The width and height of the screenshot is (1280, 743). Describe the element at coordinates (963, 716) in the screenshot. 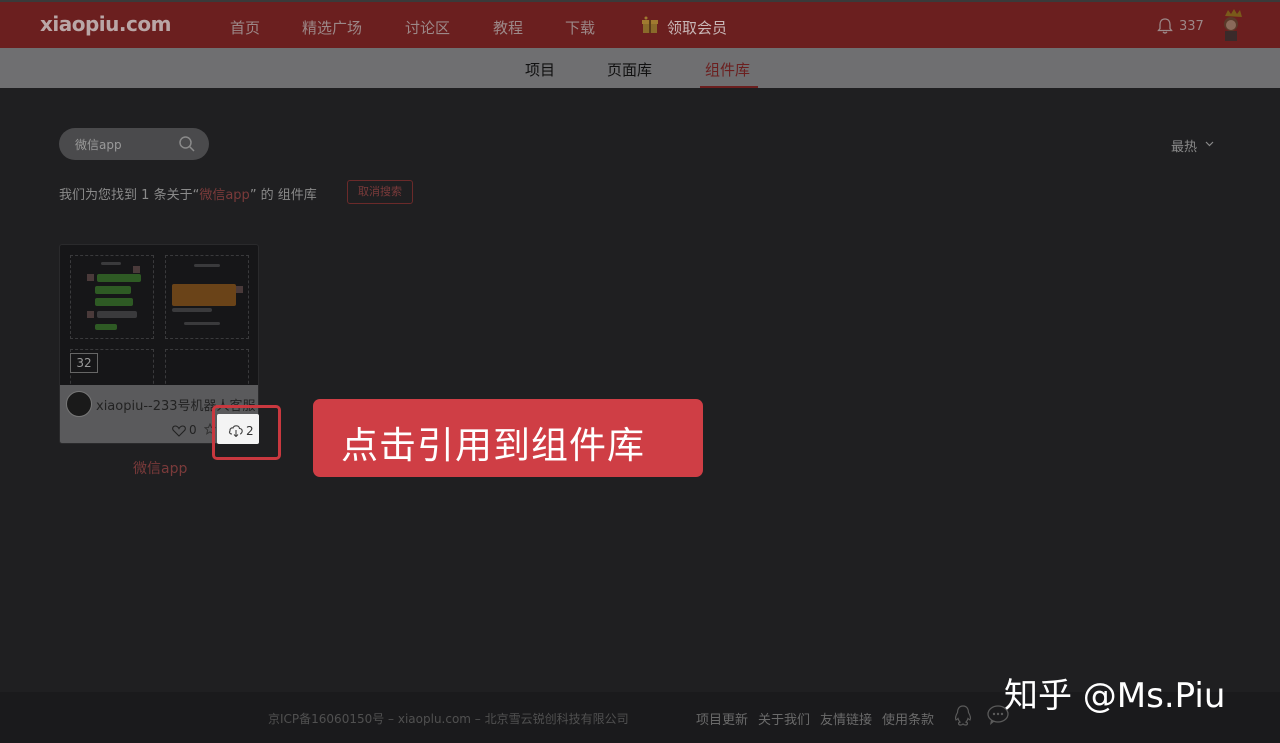

I see `qq-icon` at that location.